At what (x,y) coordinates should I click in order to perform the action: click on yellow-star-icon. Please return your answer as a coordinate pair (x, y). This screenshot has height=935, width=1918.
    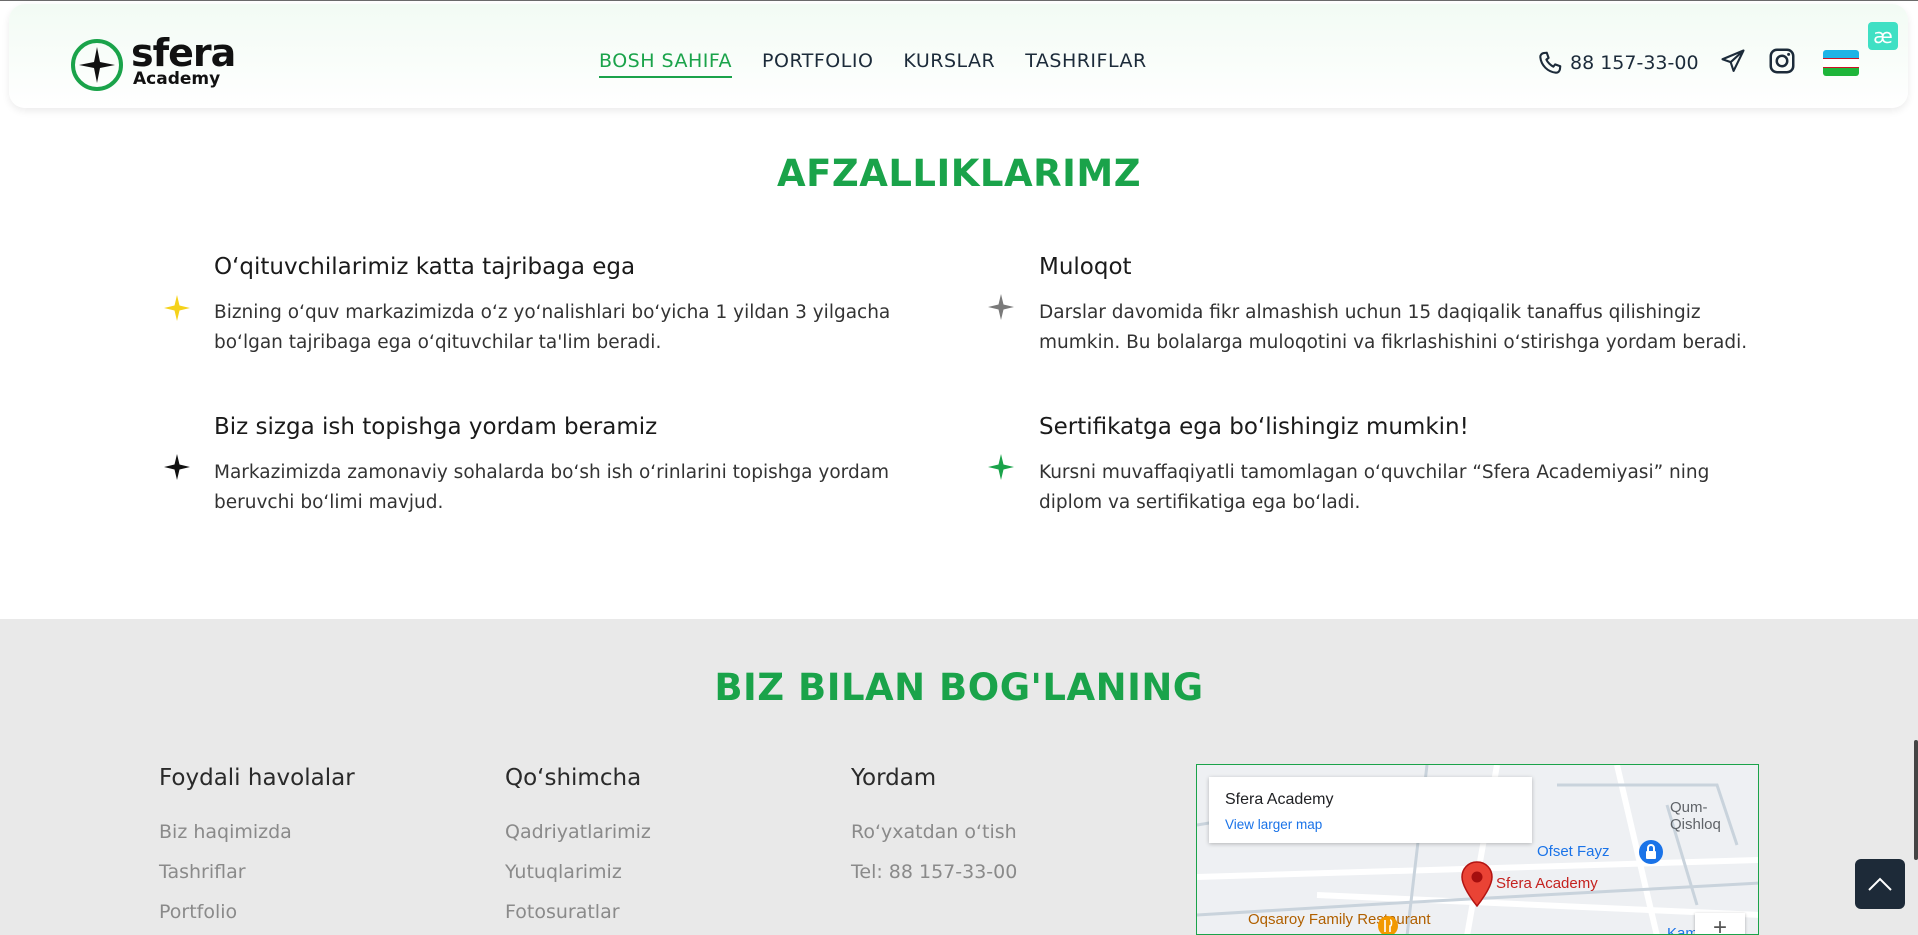
    Looking at the image, I should click on (177, 308).